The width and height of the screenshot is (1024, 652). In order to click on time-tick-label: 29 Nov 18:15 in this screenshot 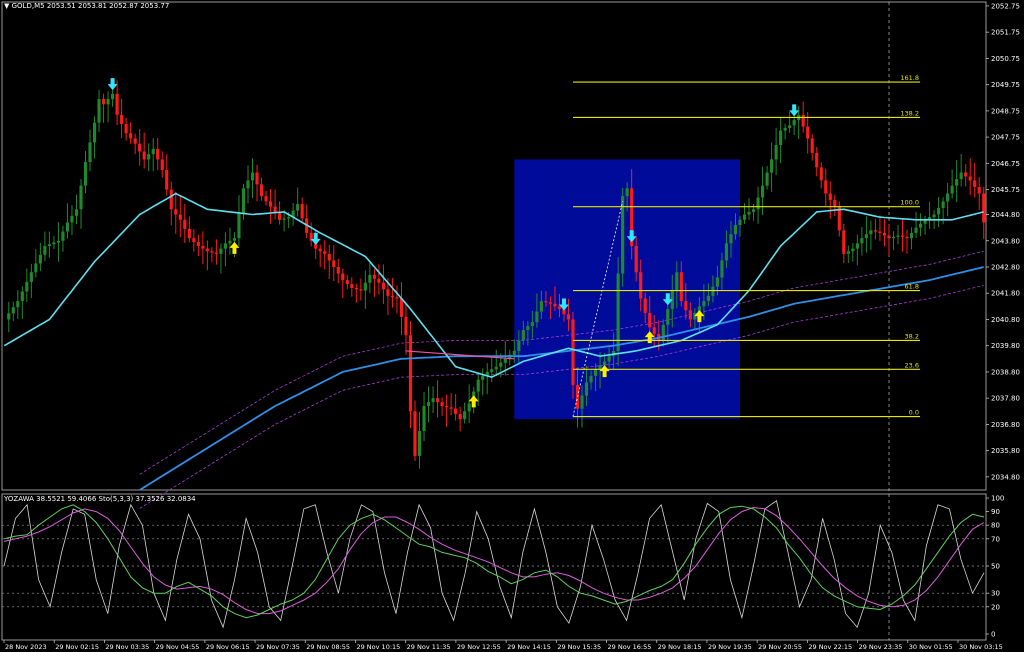, I will do `click(680, 647)`.